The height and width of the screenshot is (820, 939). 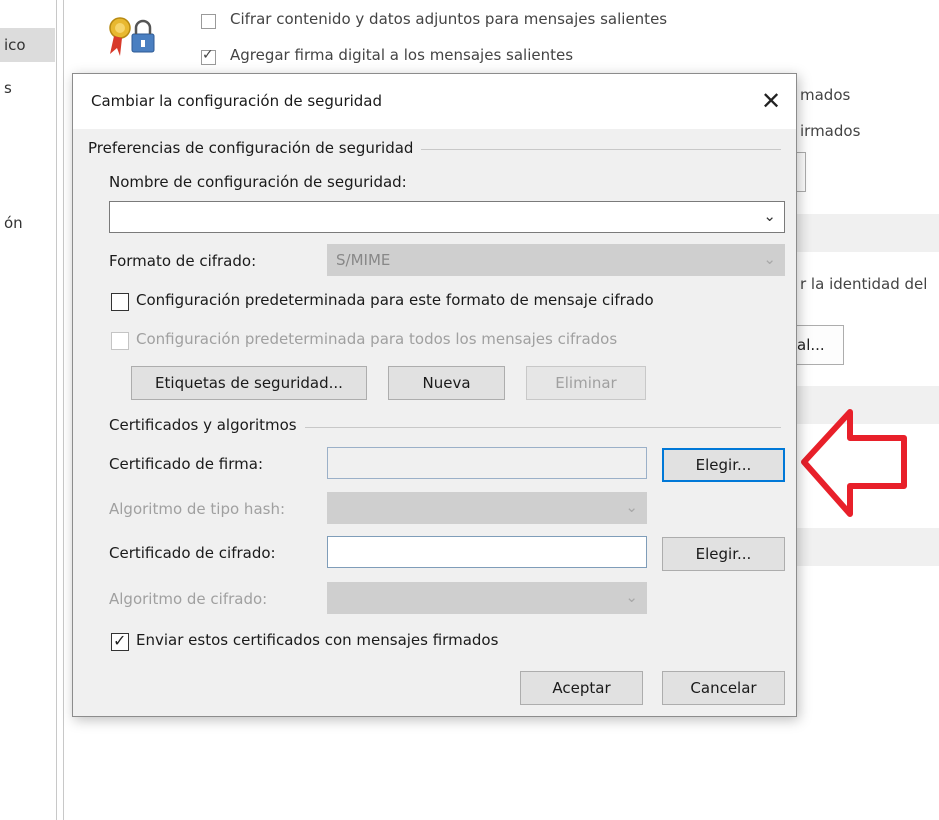 I want to click on dialog-titlebar: Cambiar la configuración de seguridad ✕, so click(x=434, y=101).